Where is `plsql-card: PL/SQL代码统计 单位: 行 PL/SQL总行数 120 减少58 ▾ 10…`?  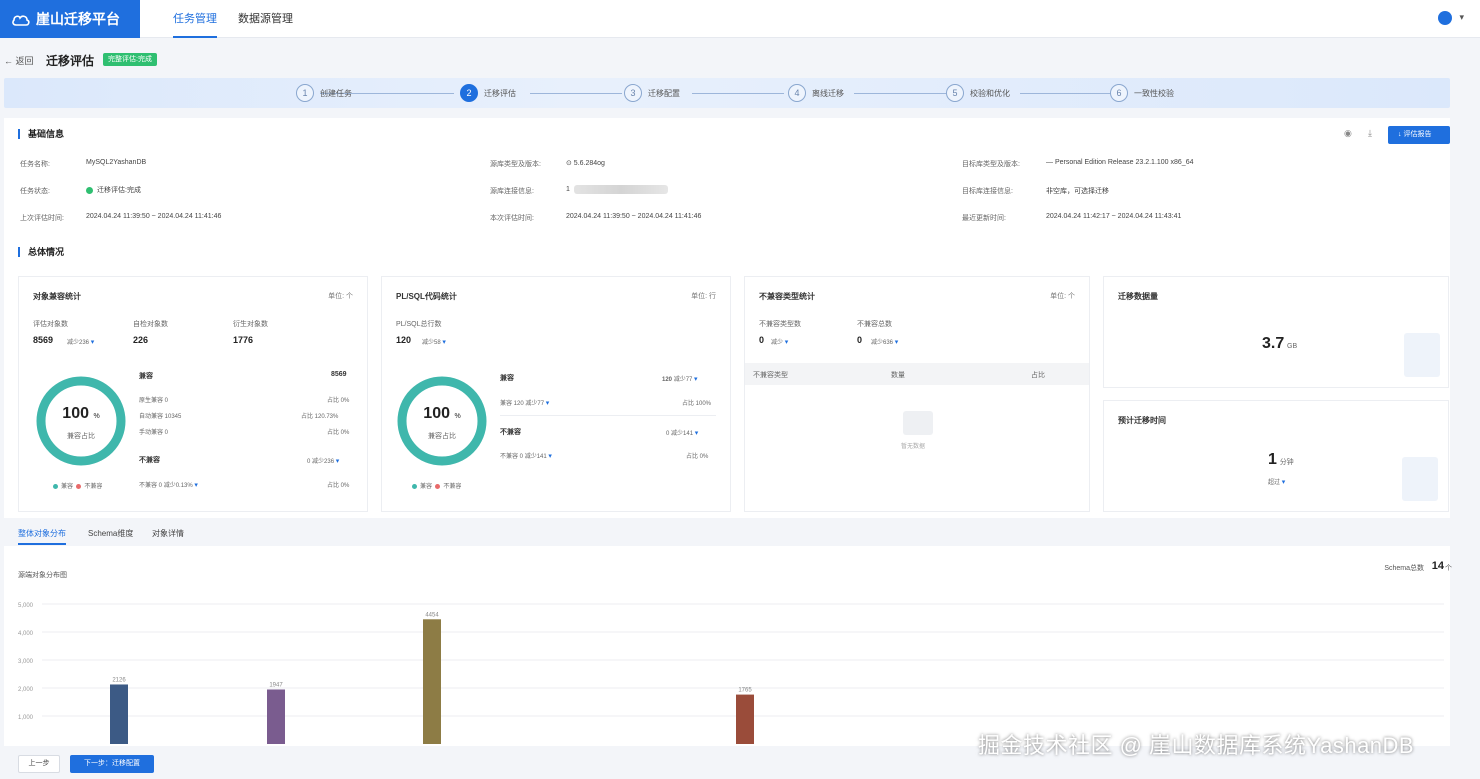
plsql-card: PL/SQL代码统计 单位: 行 PL/SQL总行数 120 减少58 ▾ 10… is located at coordinates (556, 394).